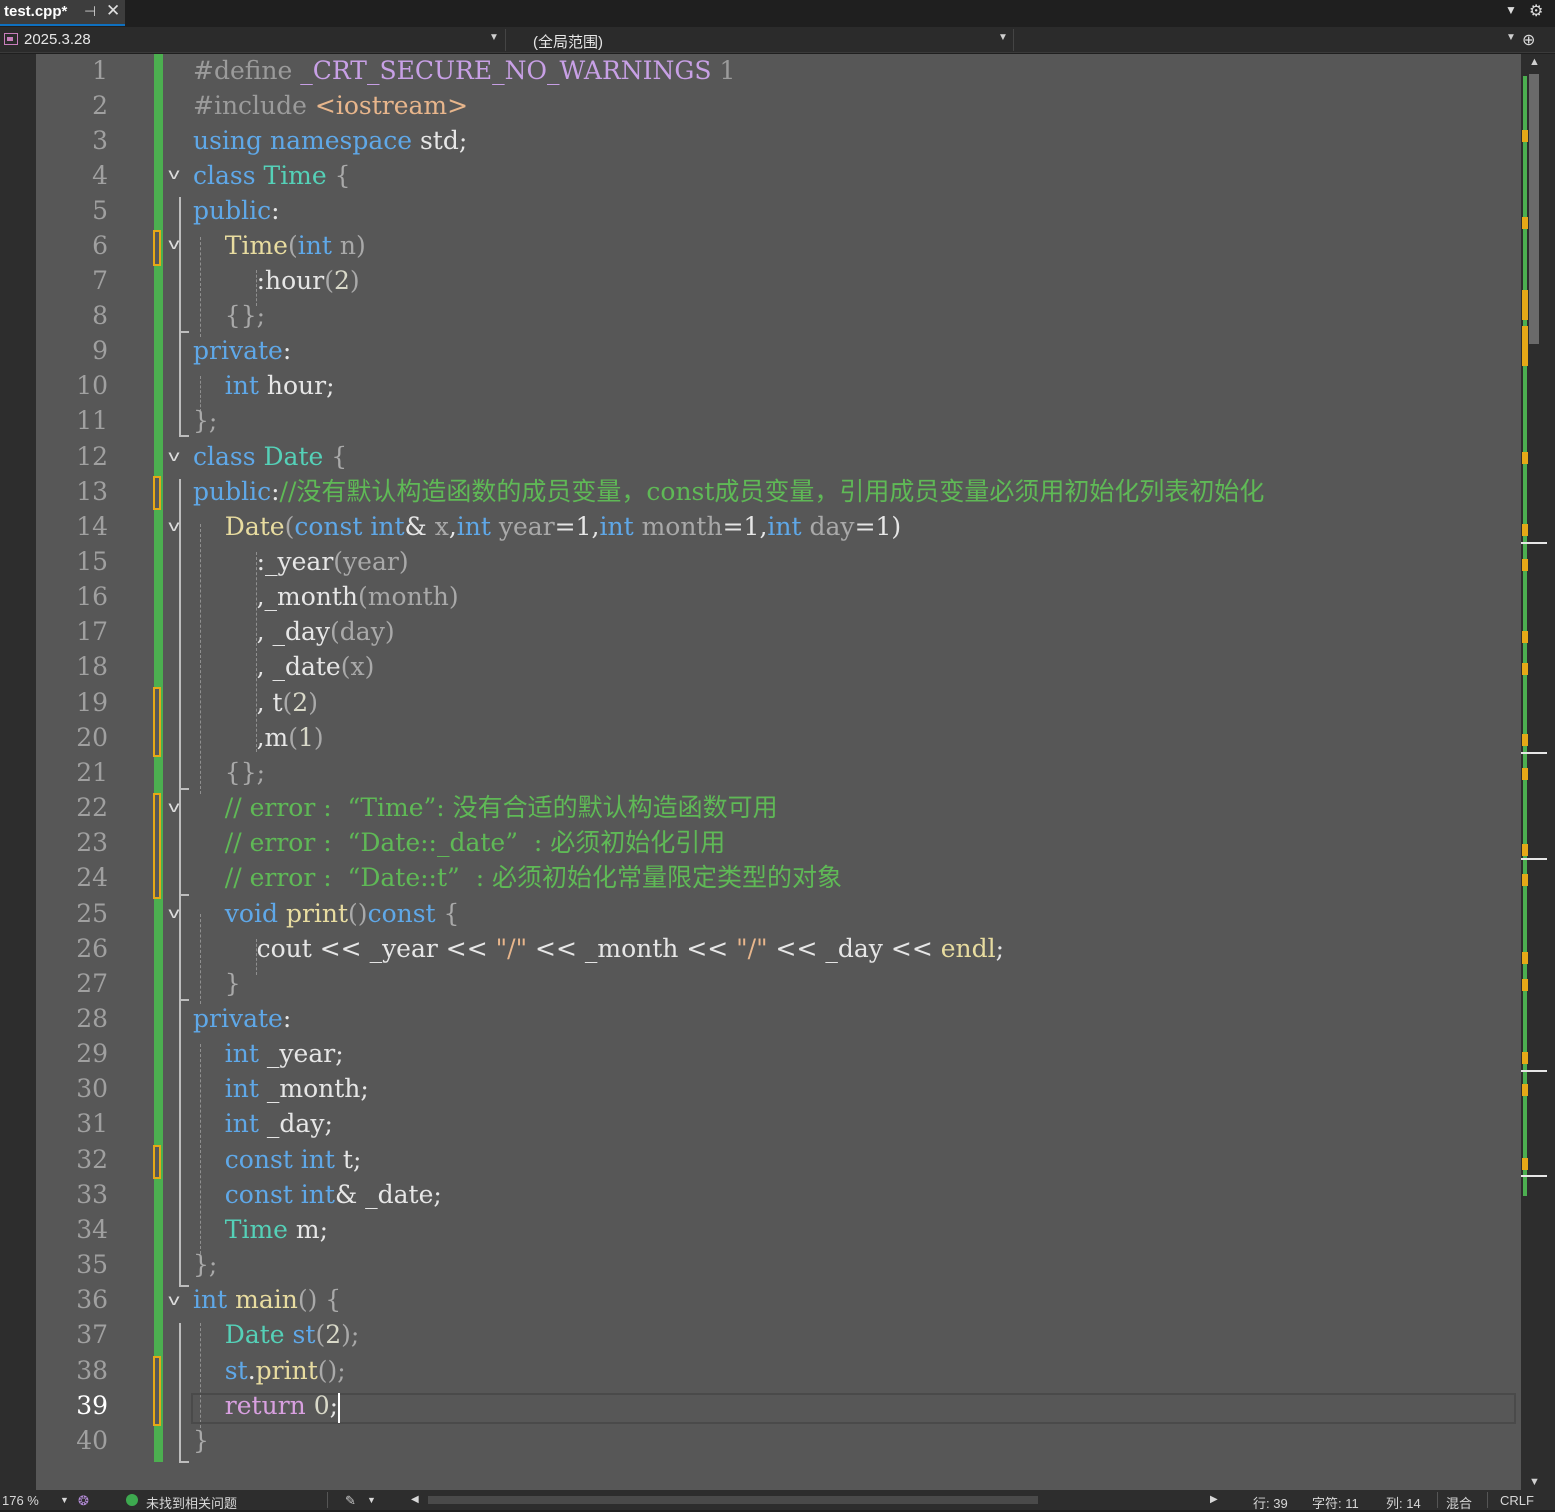 This screenshot has height=1512, width=1555. I want to click on scroll-up-icon: ▲, so click(1534, 62).